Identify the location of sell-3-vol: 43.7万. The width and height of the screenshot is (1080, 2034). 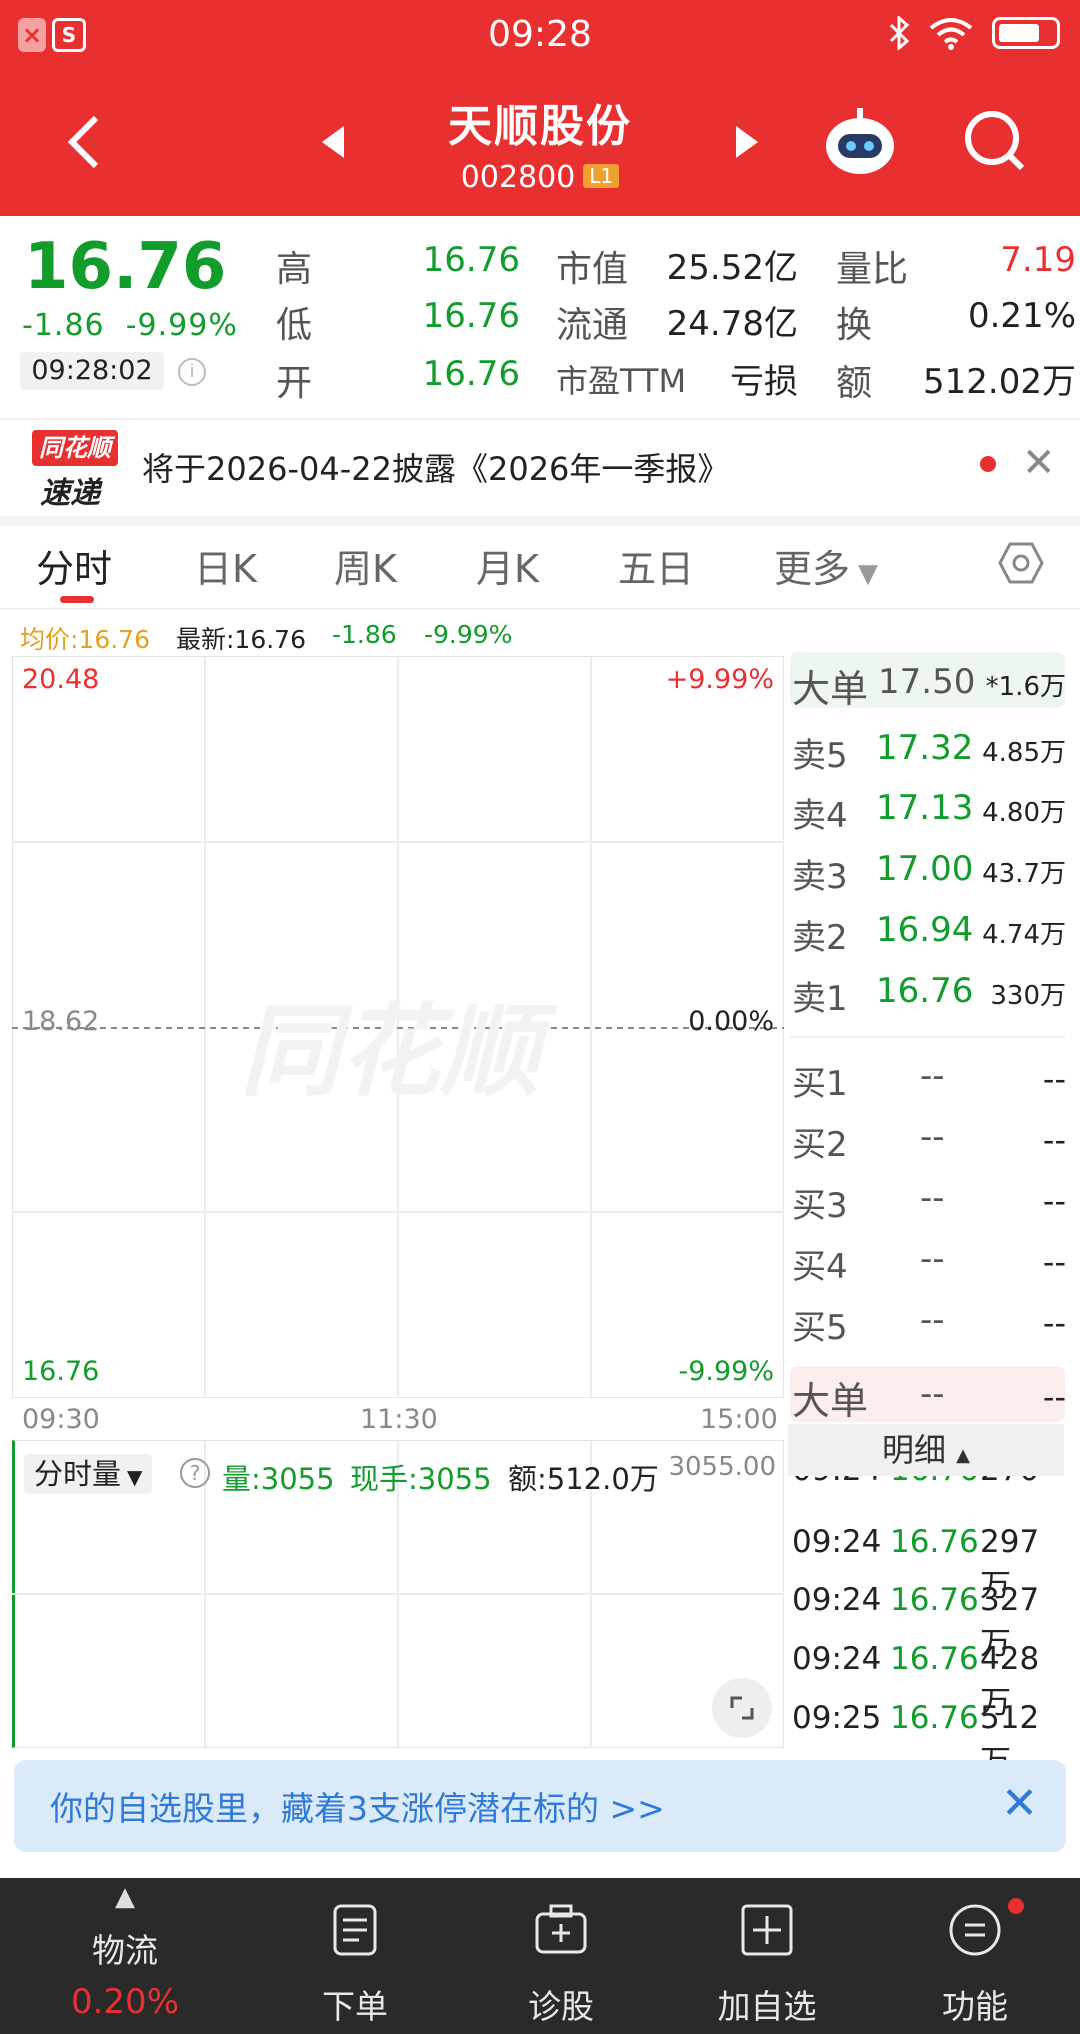
(1024, 874).